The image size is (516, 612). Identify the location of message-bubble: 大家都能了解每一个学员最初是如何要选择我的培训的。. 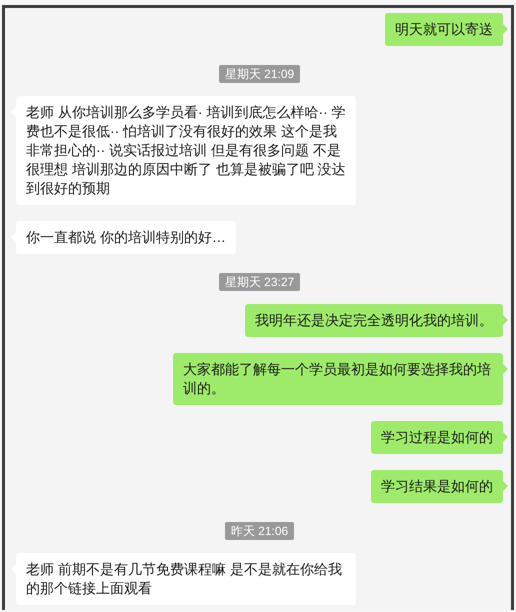
(338, 379).